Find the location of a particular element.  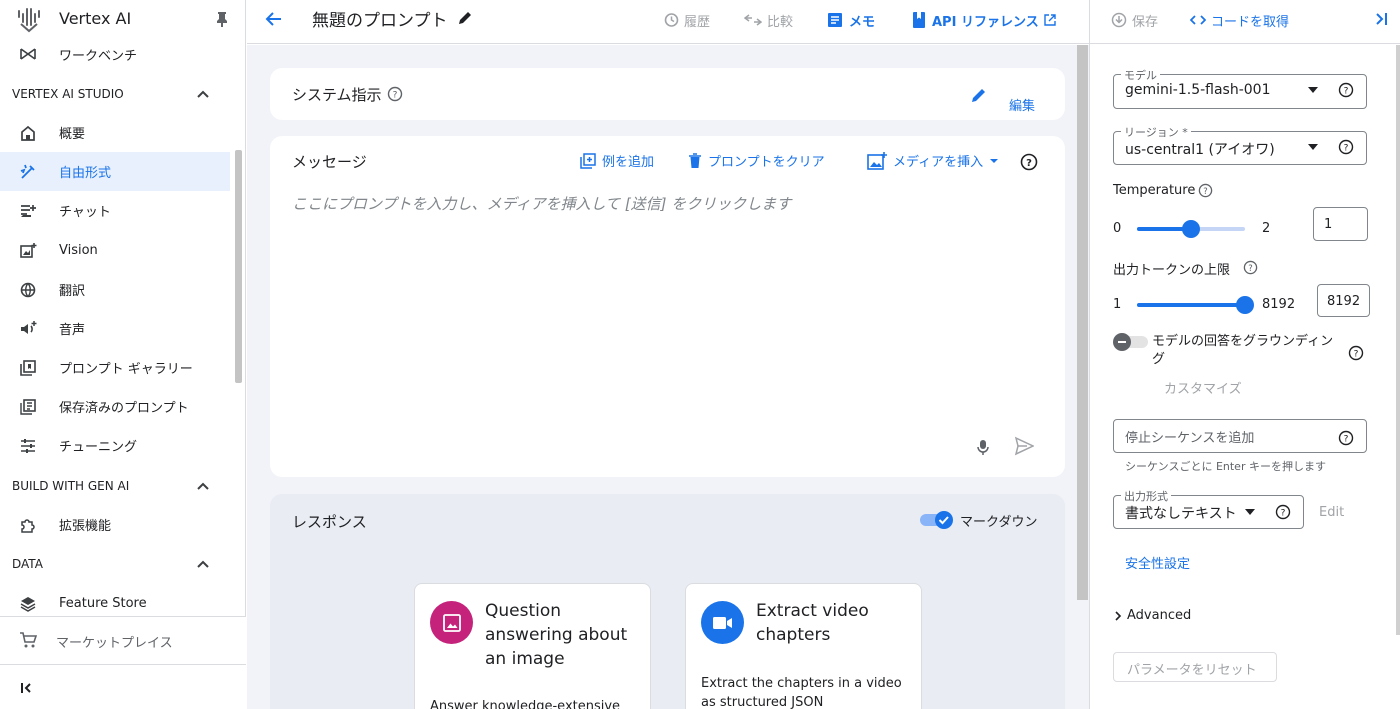

prompt-title: 無題のプロンプト is located at coordinates (380, 18).